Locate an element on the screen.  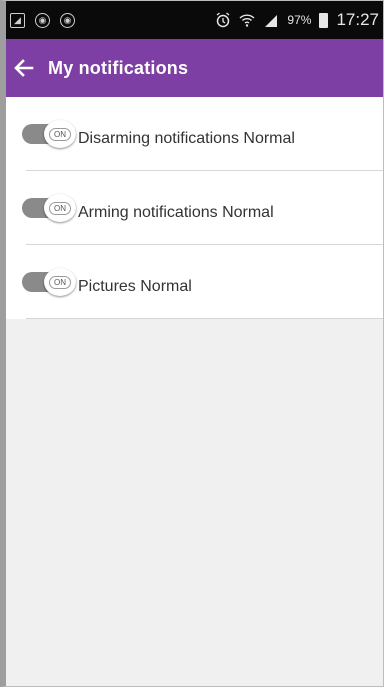
wifi-icon is located at coordinates (247, 20).